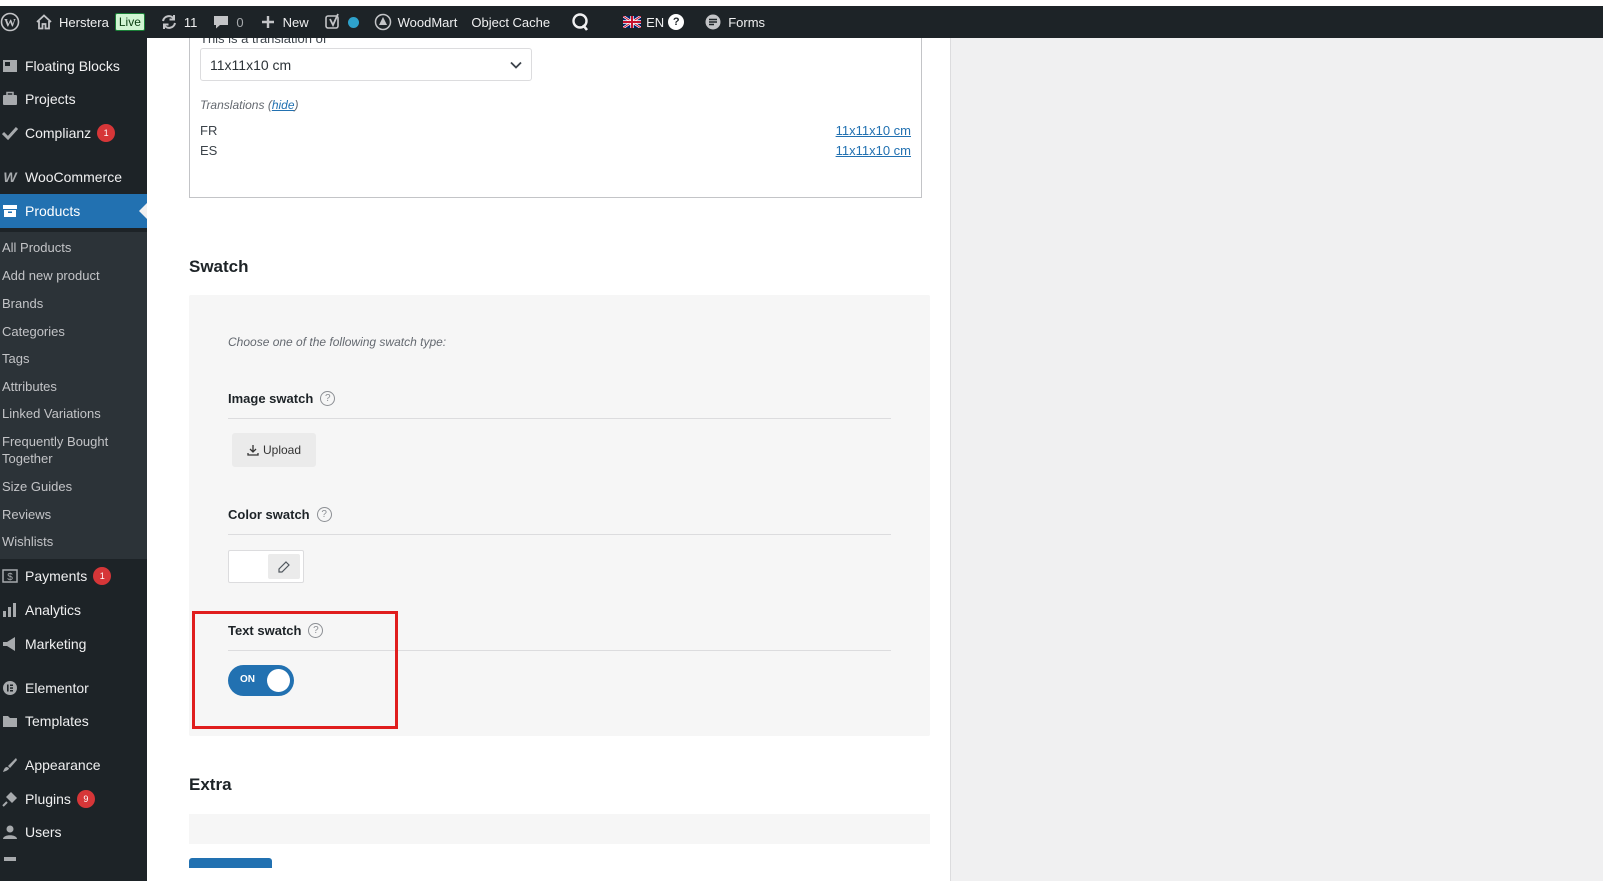 The width and height of the screenshot is (1603, 881). What do you see at coordinates (26, 514) in the screenshot?
I see `submenu-reviews: Reviews` at bounding box center [26, 514].